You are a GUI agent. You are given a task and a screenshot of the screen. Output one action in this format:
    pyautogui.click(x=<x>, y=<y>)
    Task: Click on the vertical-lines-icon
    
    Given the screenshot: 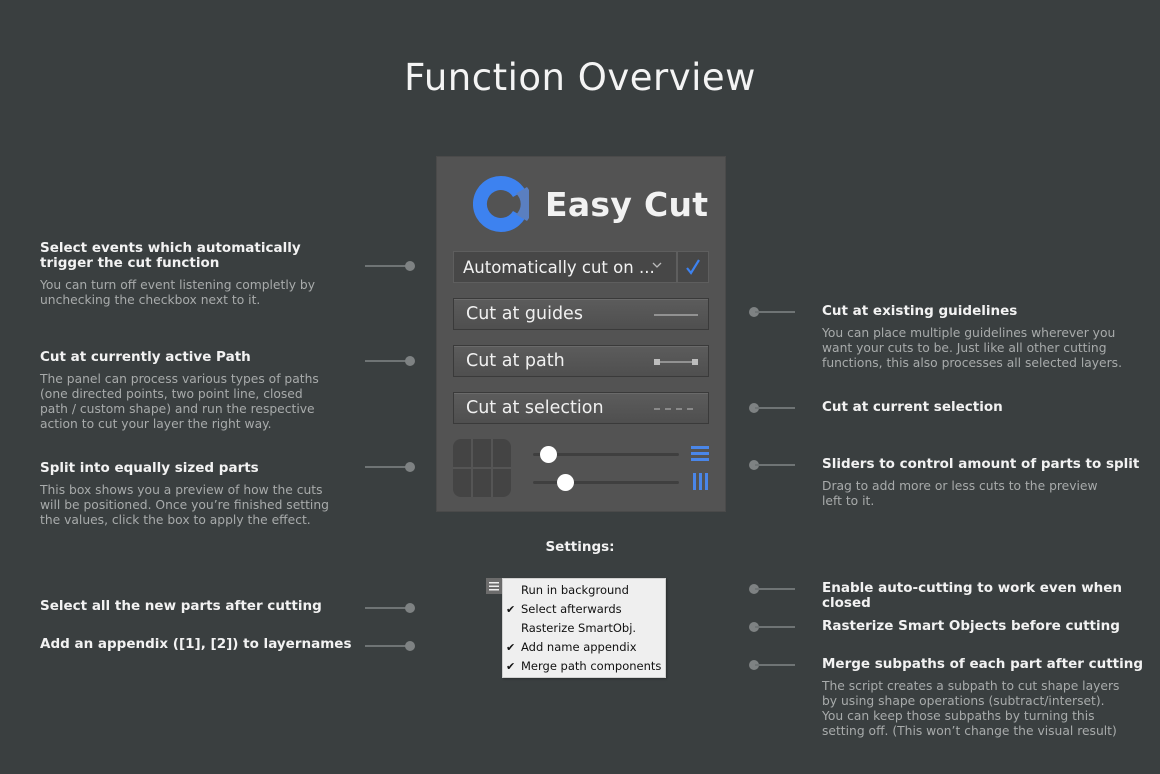 What is the action you would take?
    pyautogui.click(x=700, y=481)
    